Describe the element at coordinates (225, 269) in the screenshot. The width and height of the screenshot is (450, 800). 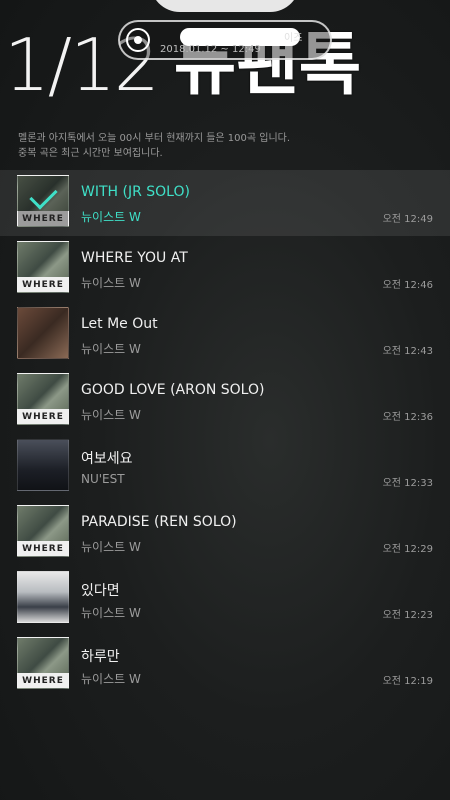
I see `song-row: WHERE WHERE YOU AT 뉴이스트 W 오전 12:46` at that location.